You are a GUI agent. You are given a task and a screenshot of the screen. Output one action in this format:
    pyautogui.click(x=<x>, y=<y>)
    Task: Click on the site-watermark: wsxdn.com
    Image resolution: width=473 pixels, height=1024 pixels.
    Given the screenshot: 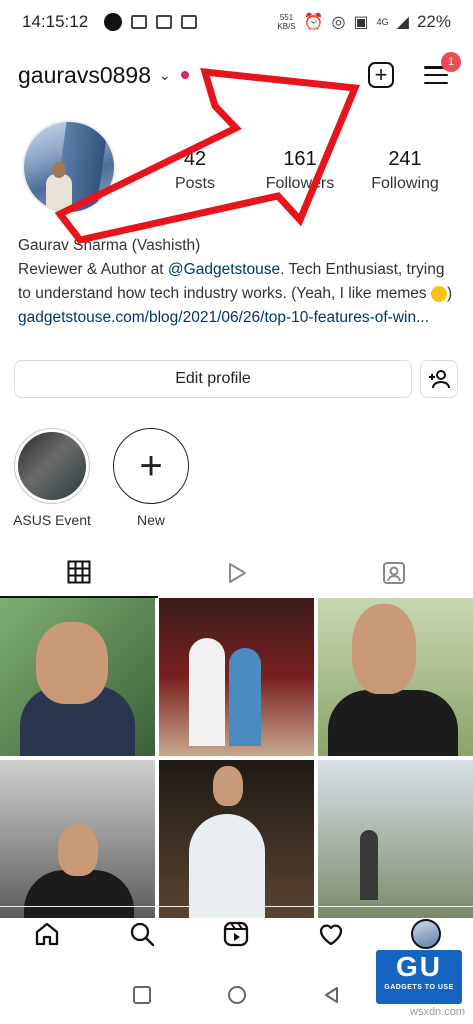 What is the action you would take?
    pyautogui.click(x=438, y=1012)
    